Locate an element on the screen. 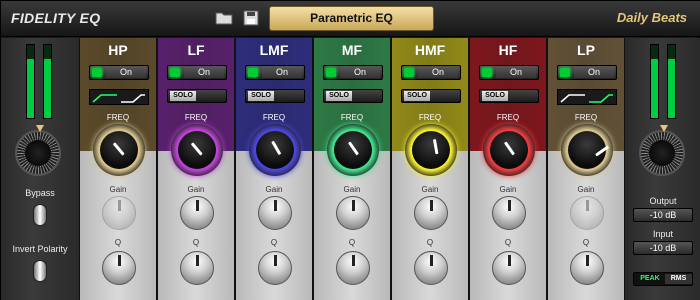 This screenshot has height=300, width=700. title-bar: FIDELITY EQ Parametric EQ Daily Beats is located at coordinates (350, 19).